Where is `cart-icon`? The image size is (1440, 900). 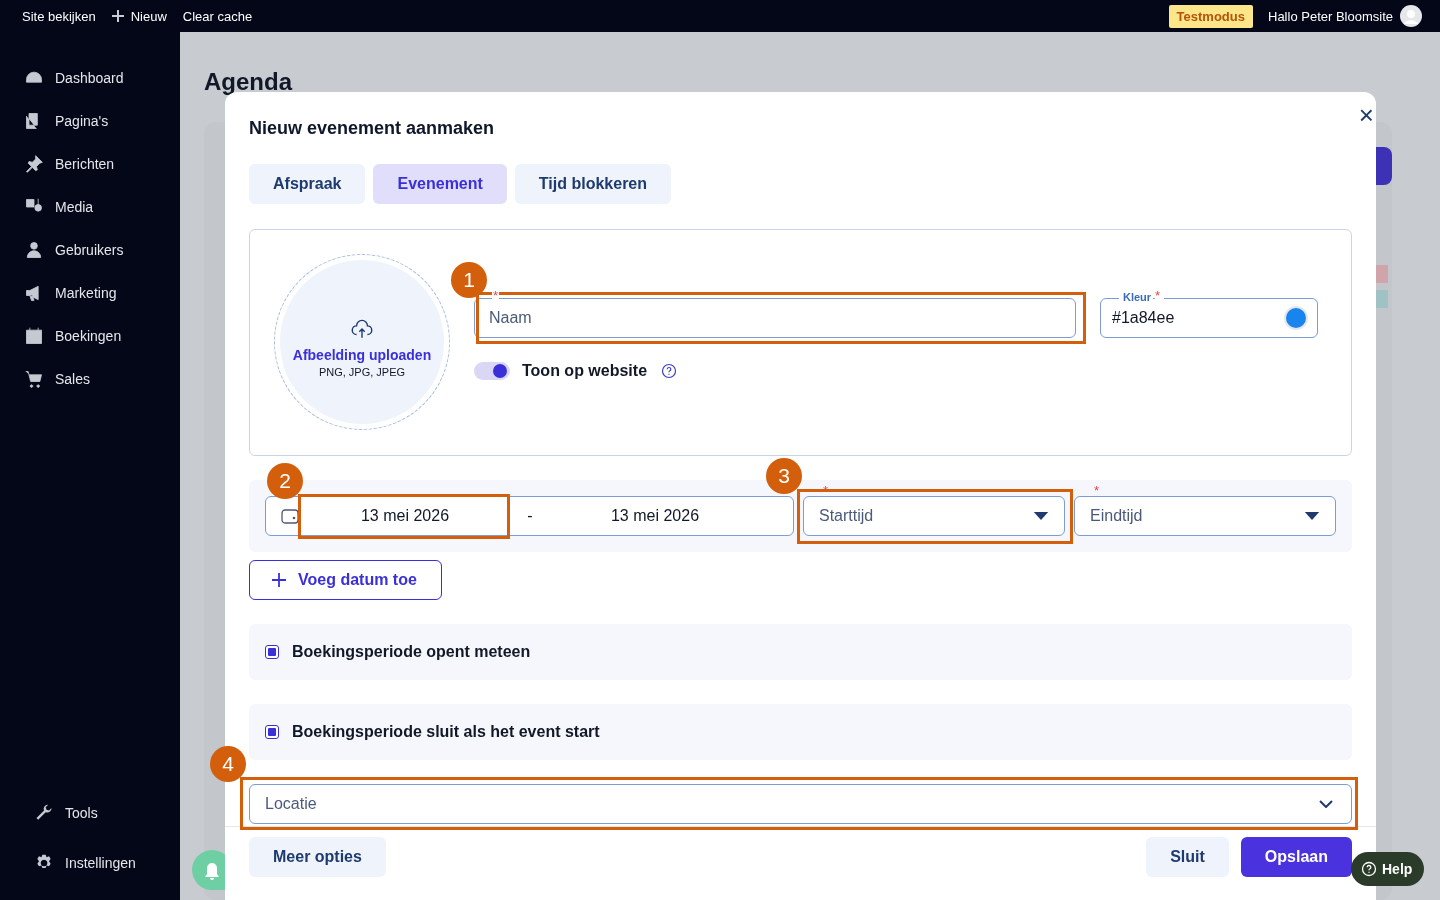 cart-icon is located at coordinates (34, 378).